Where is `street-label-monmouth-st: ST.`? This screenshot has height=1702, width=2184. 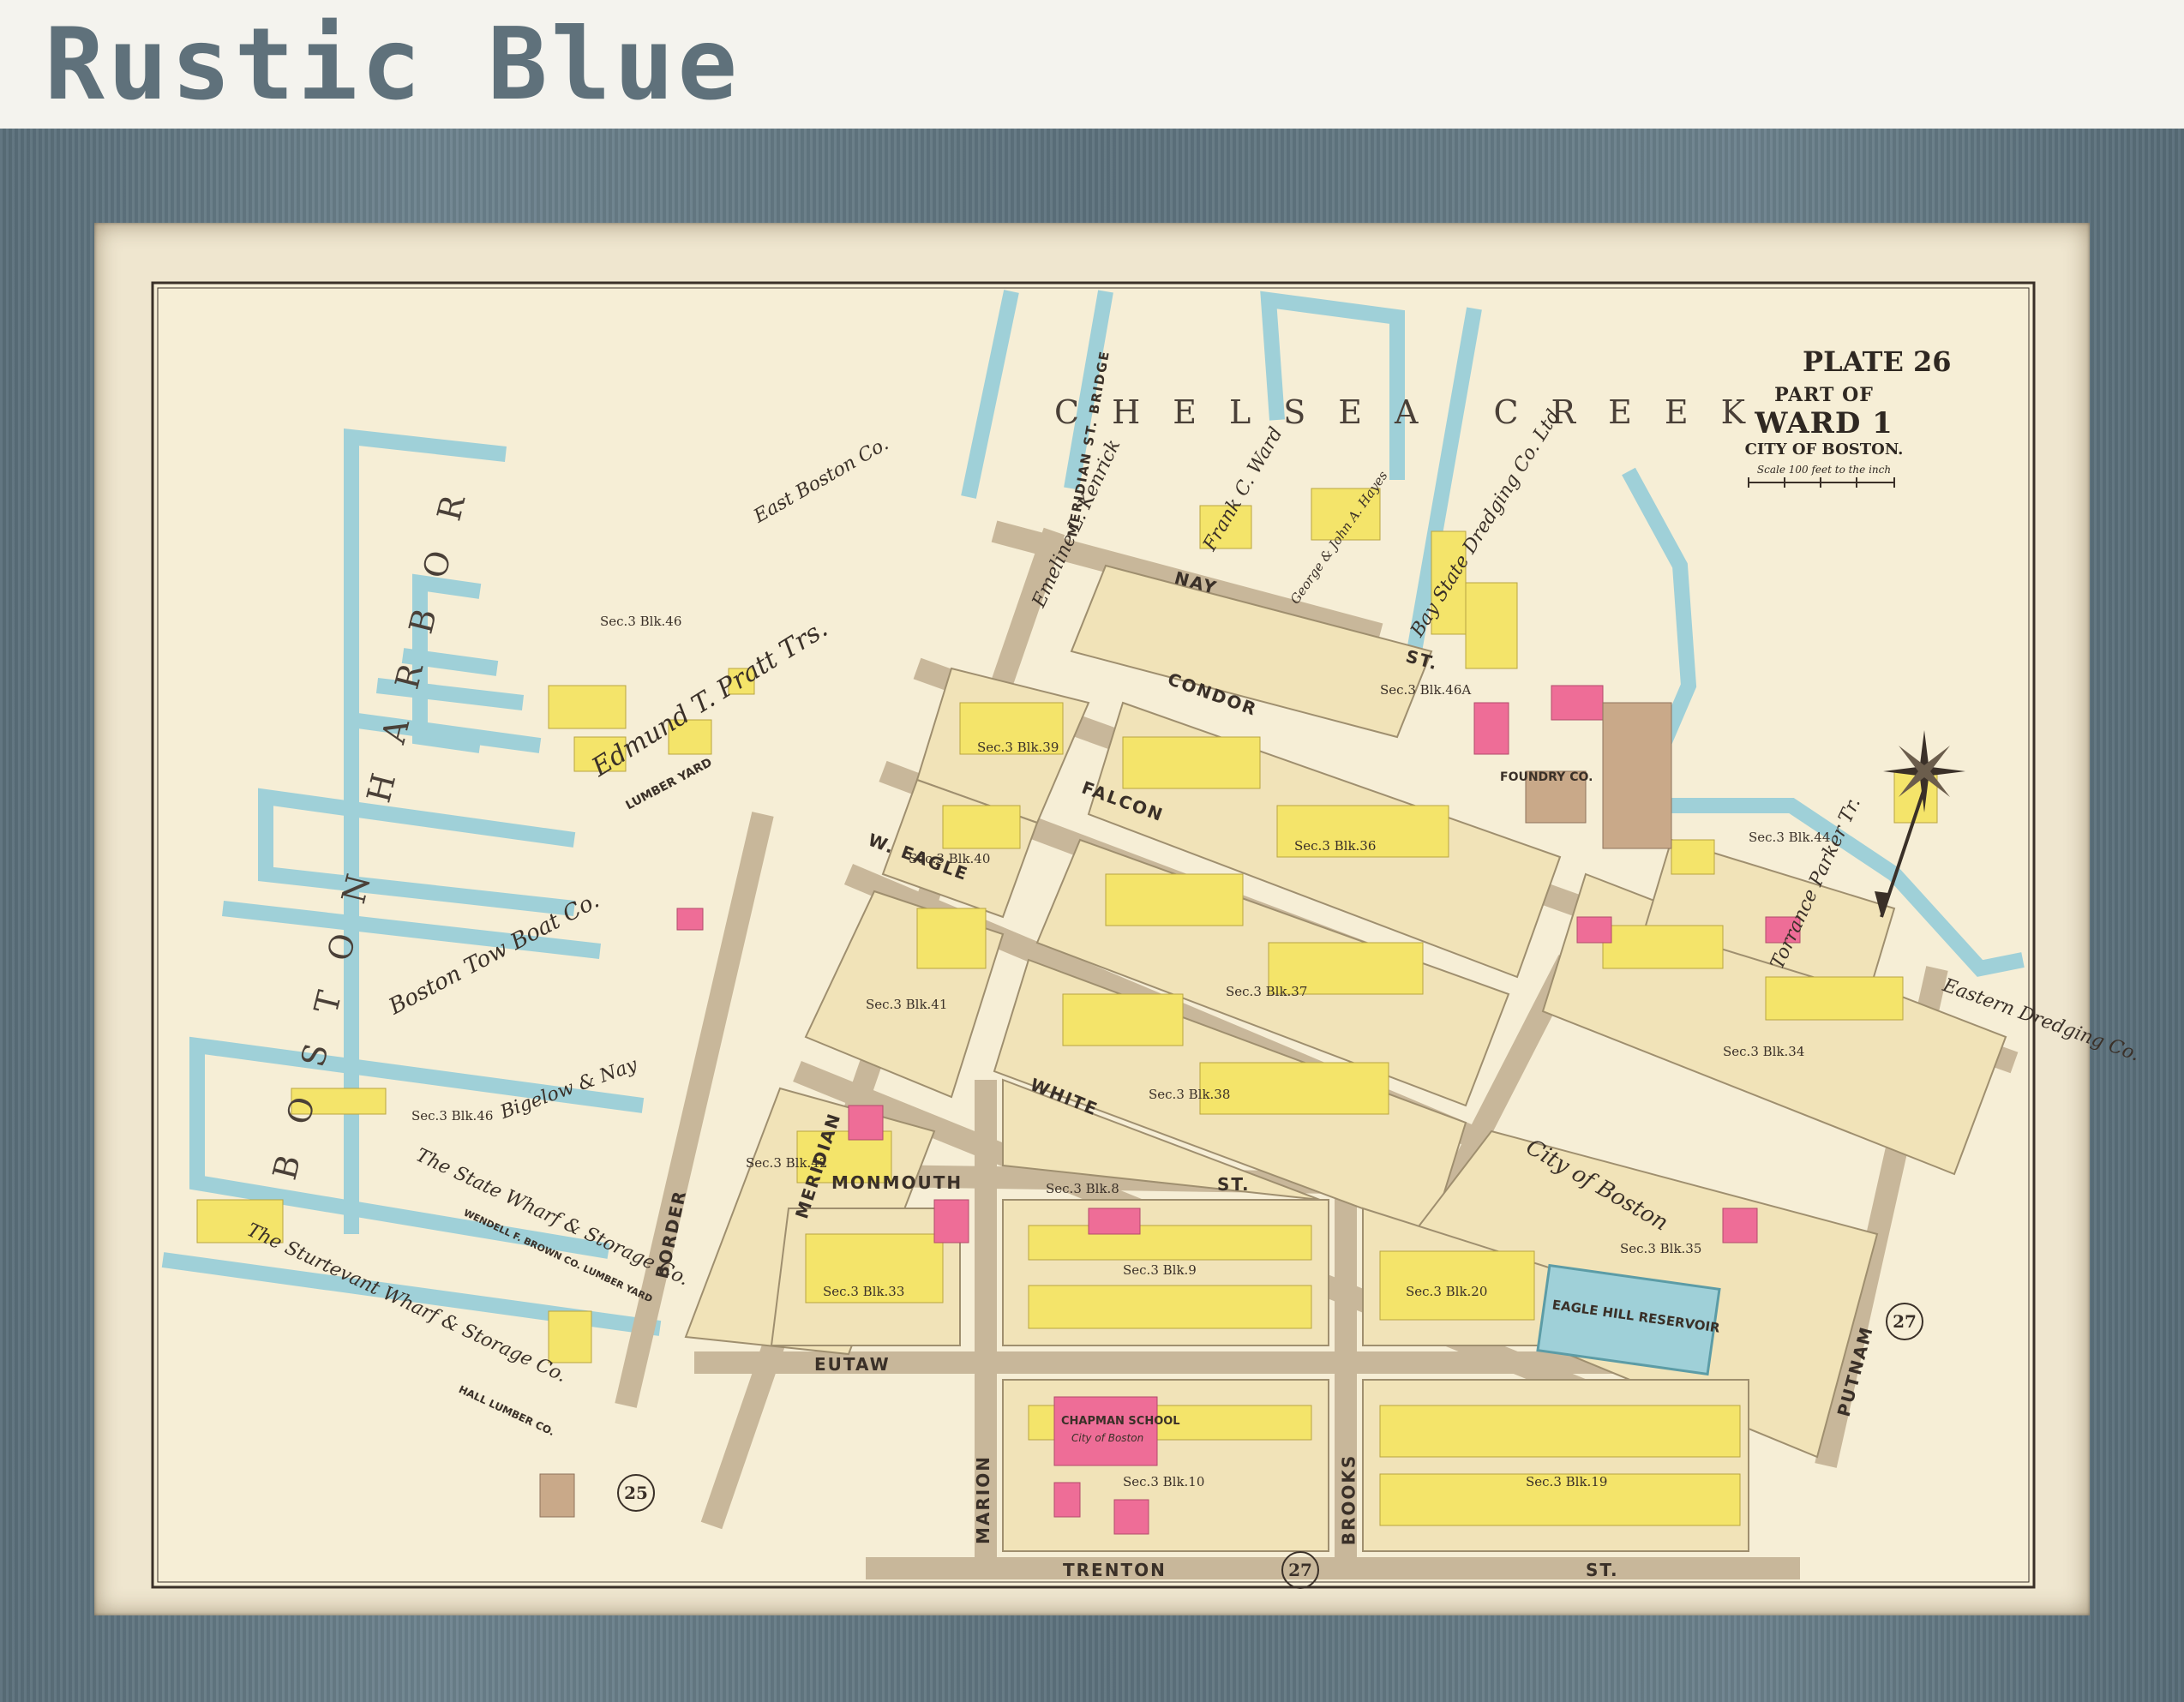 street-label-monmouth-st: ST. is located at coordinates (1234, 1184).